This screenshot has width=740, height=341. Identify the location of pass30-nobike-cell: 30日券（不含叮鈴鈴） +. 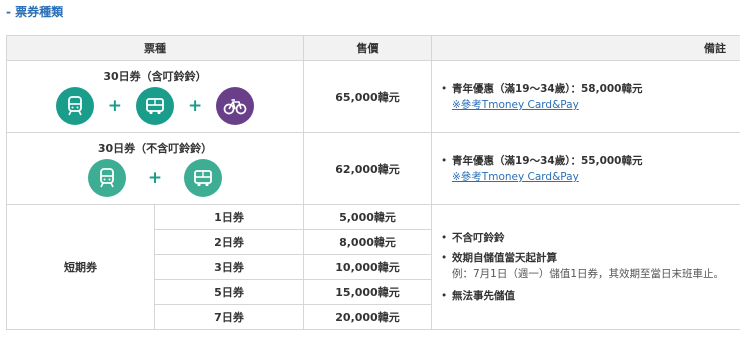
(155, 168).